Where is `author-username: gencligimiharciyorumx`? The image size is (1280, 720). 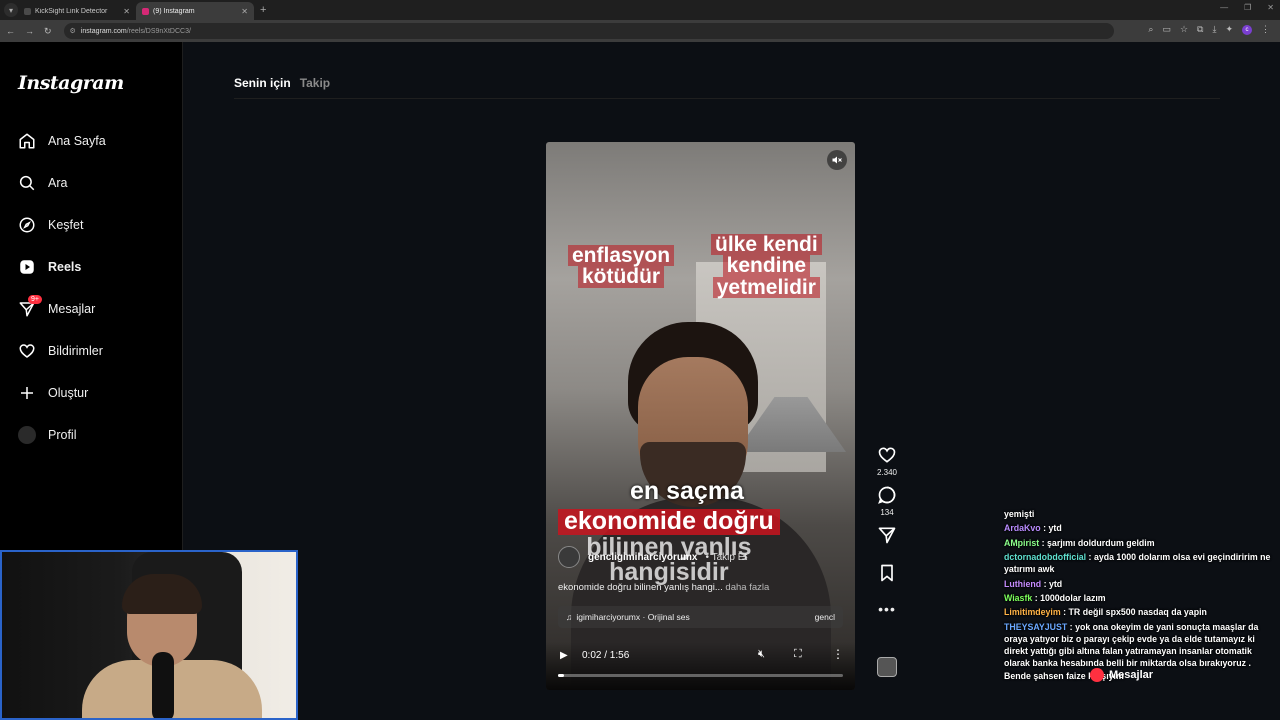 author-username: gencligimiharciyorumx is located at coordinates (642, 557).